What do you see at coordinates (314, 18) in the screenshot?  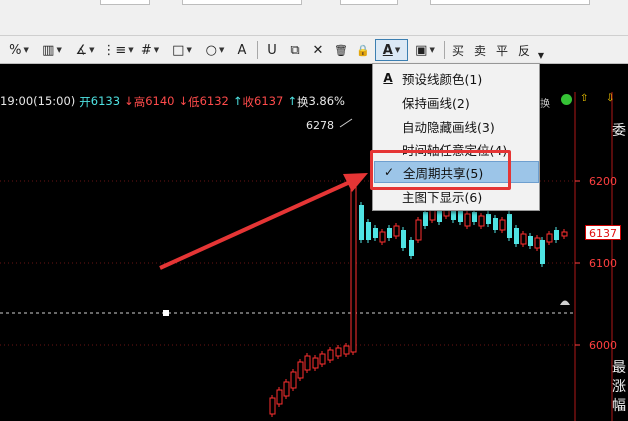 I see `top-tab-strip` at bounding box center [314, 18].